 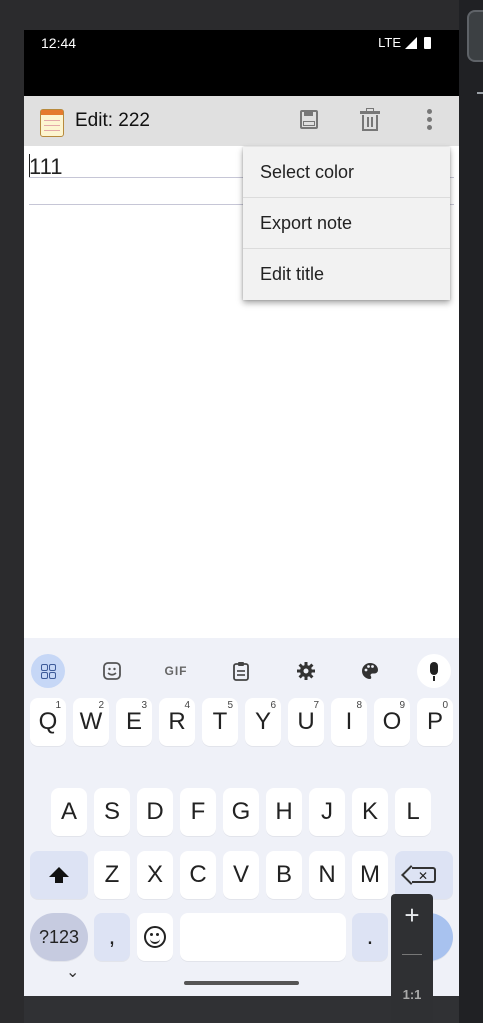 What do you see at coordinates (198, 812) in the screenshot?
I see `key-f: F` at bounding box center [198, 812].